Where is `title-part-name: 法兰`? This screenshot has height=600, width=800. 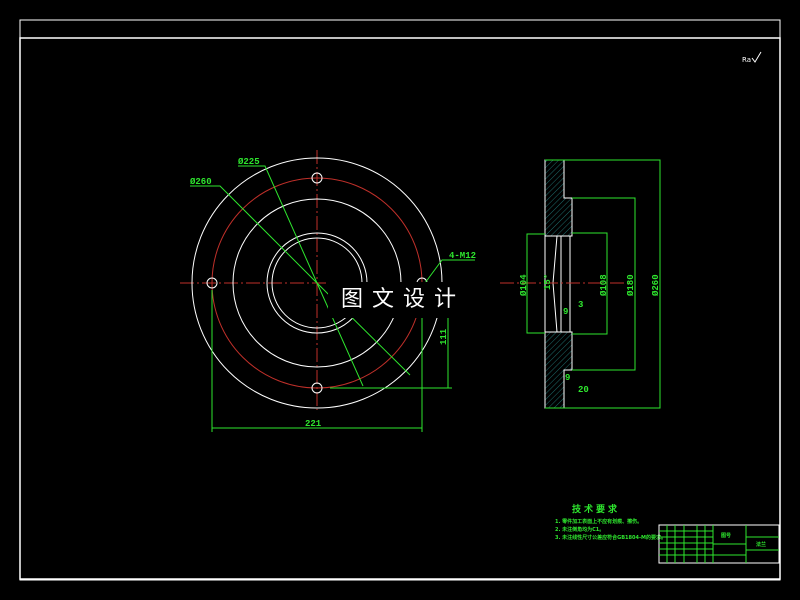
title-part-name: 法兰 is located at coordinates (761, 544).